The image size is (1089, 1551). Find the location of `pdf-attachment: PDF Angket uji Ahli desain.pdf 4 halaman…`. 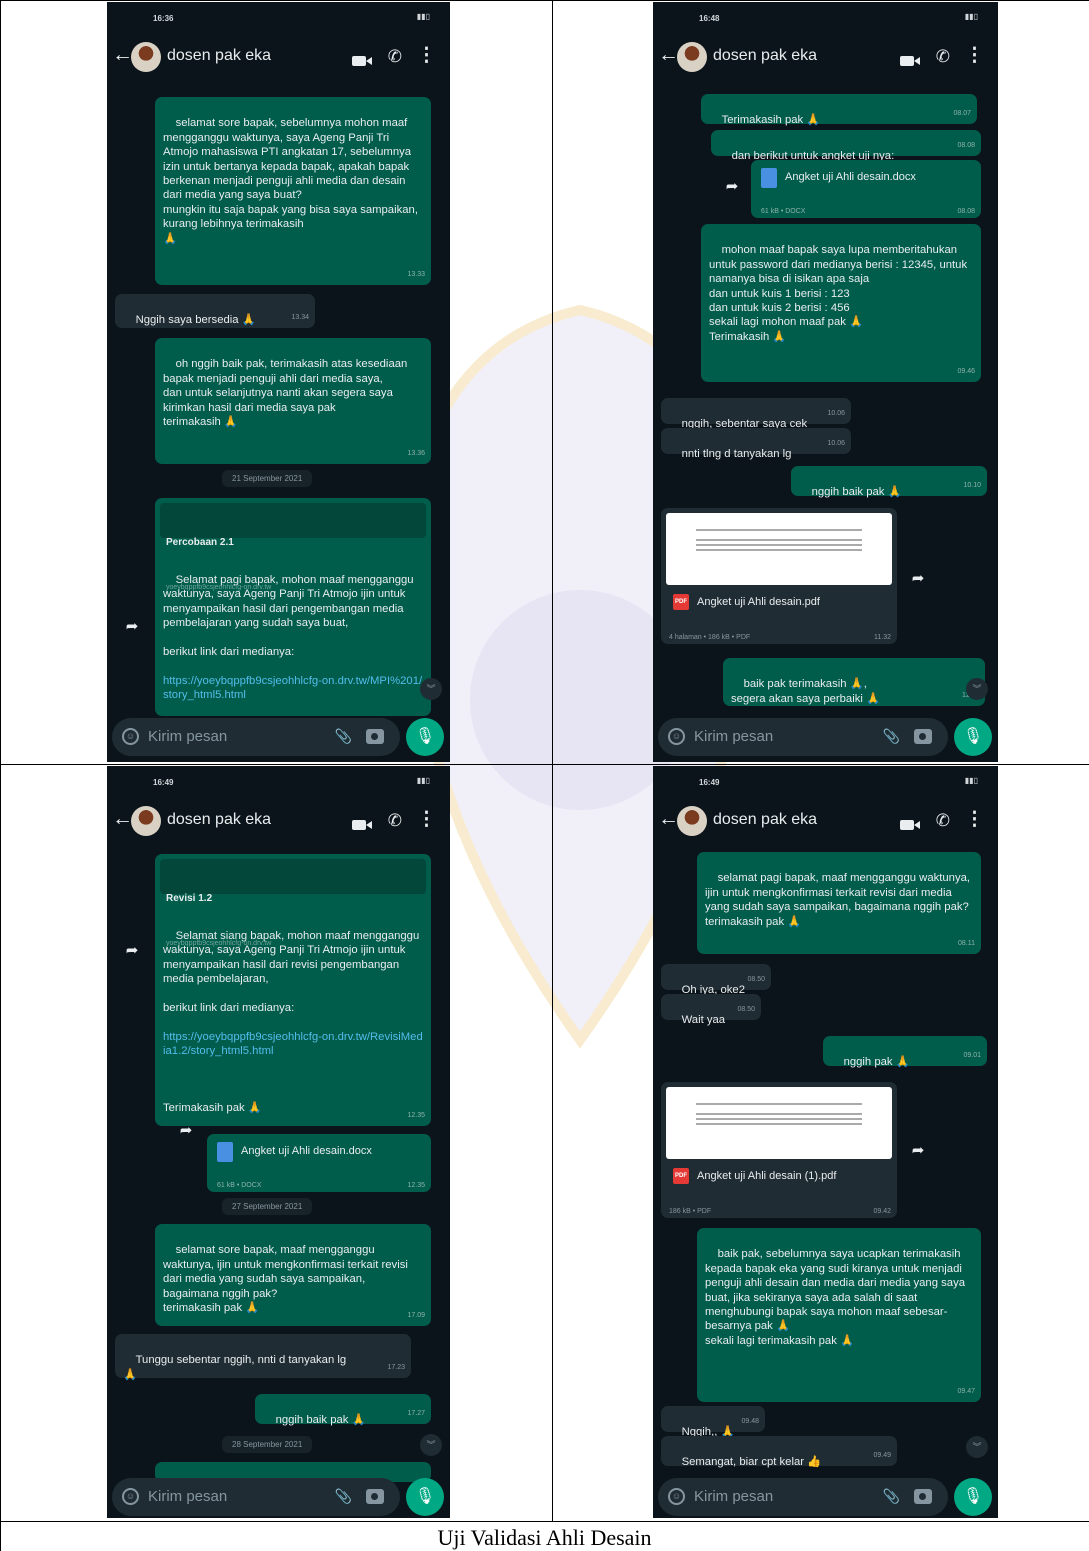

pdf-attachment: PDF Angket uji Ahli desain.pdf 4 halaman… is located at coordinates (779, 576).